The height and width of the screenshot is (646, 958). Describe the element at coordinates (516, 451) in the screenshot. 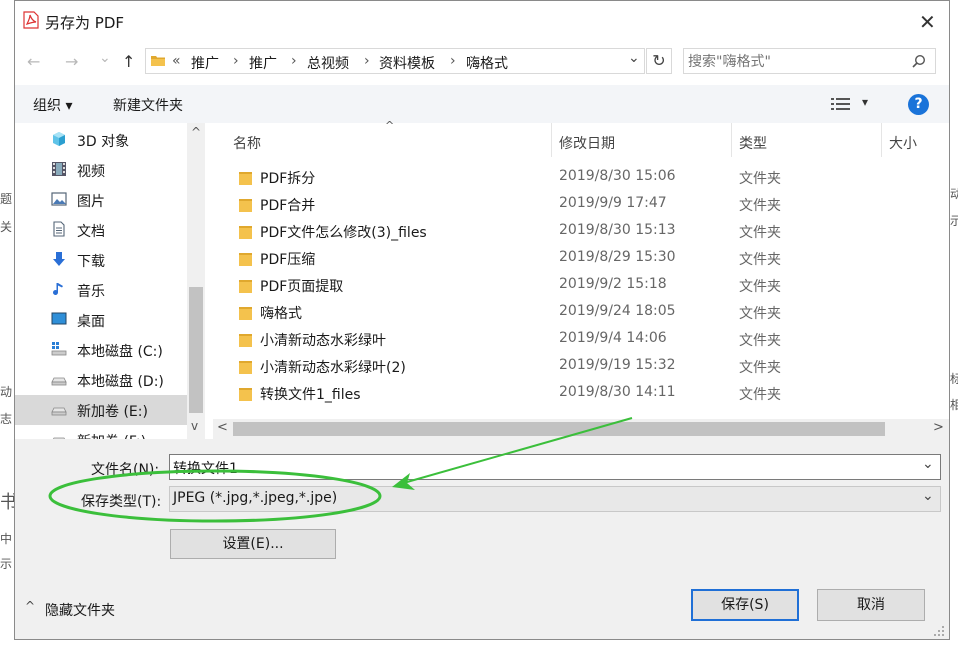

I see `annotation-arrow-line` at that location.